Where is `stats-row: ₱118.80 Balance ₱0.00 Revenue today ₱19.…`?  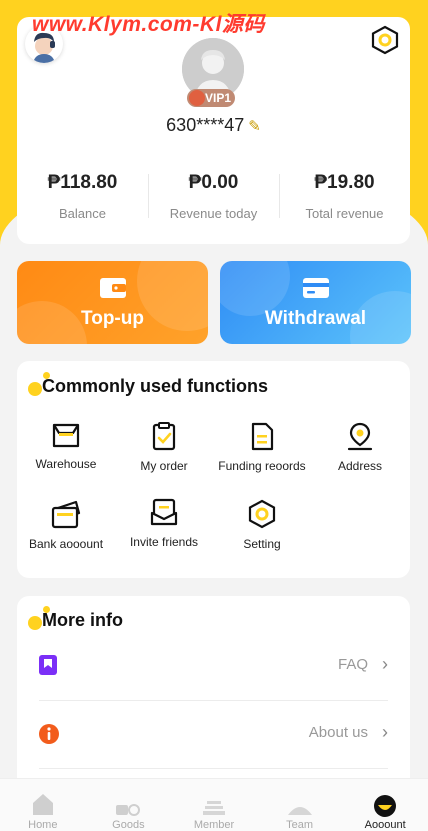
stats-row: ₱118.80 Balance ₱0.00 Revenue today ₱19.… is located at coordinates (213, 197).